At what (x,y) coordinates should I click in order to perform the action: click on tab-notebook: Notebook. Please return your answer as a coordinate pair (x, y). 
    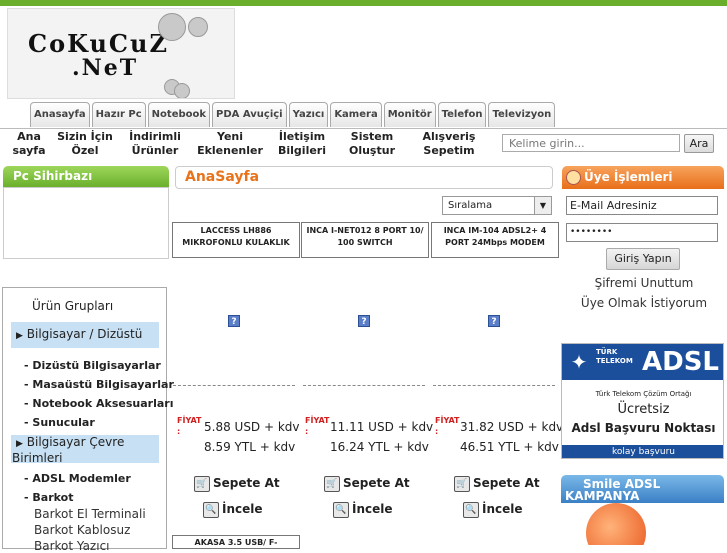
    Looking at the image, I should click on (179, 114).